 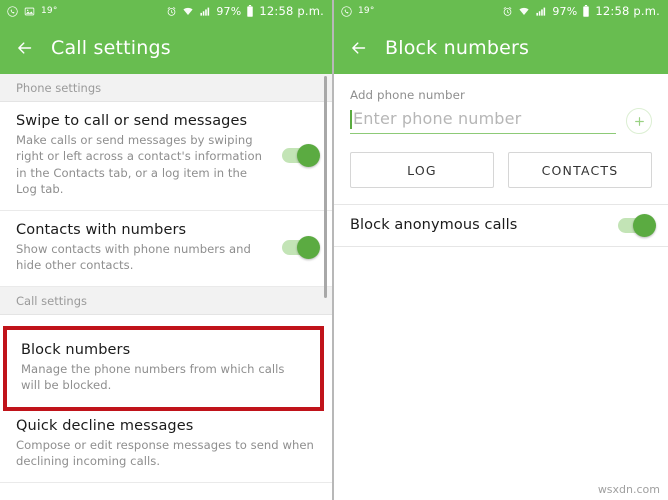 I want to click on add-phone-number-label: Add phone number, so click(x=407, y=95).